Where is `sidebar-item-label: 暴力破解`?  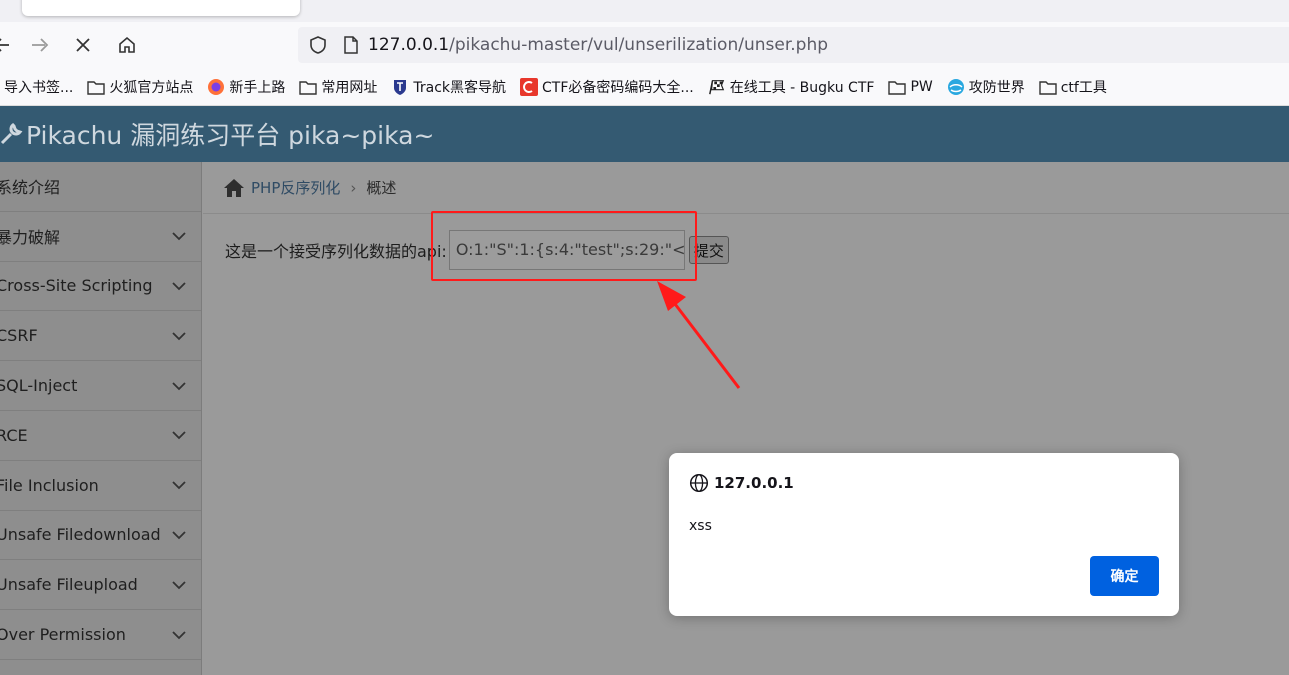 sidebar-item-label: 暴力破解 is located at coordinates (30, 238).